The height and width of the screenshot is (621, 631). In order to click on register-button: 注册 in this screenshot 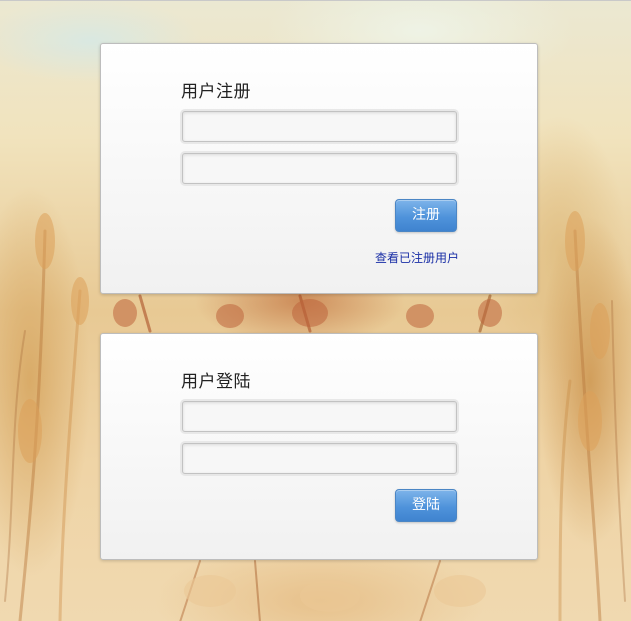, I will do `click(426, 215)`.